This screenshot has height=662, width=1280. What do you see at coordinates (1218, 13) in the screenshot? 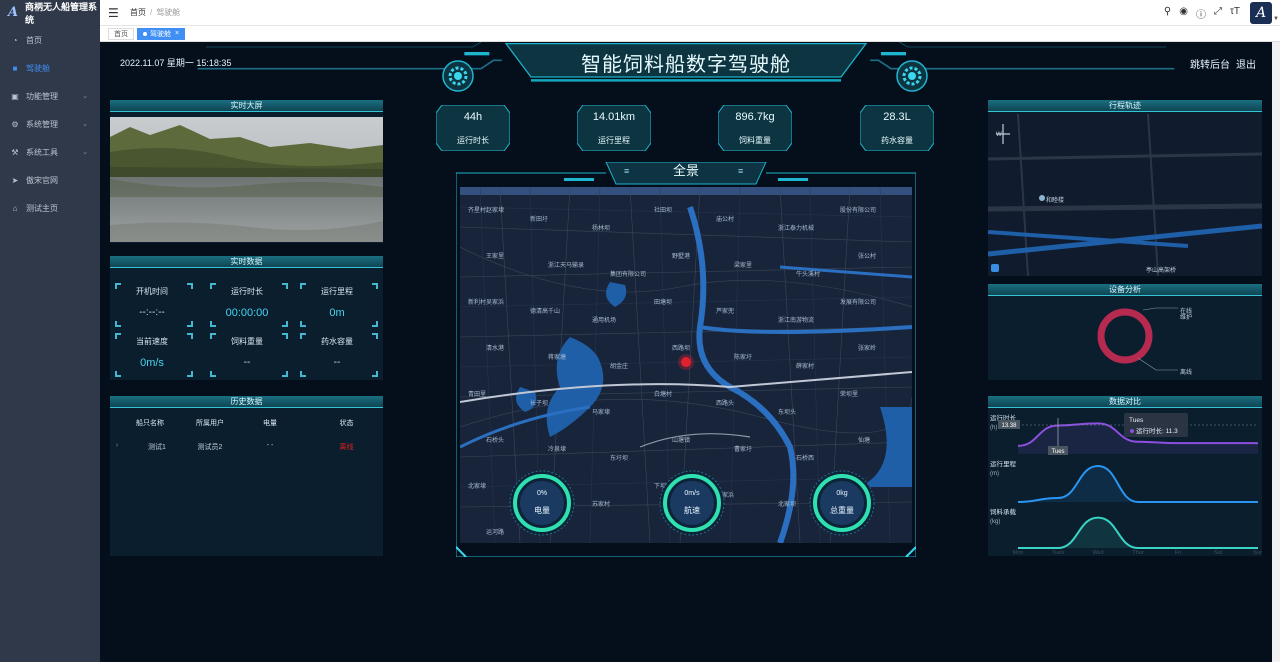
I see `fullscreen-icon: ⤢` at bounding box center [1218, 13].